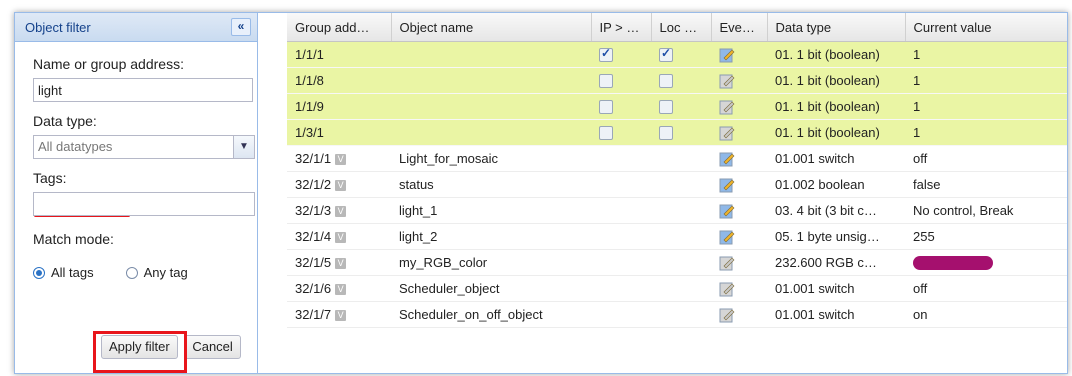 The image size is (1072, 376). I want to click on cell-group-address: 32/1/4 V, so click(339, 236).